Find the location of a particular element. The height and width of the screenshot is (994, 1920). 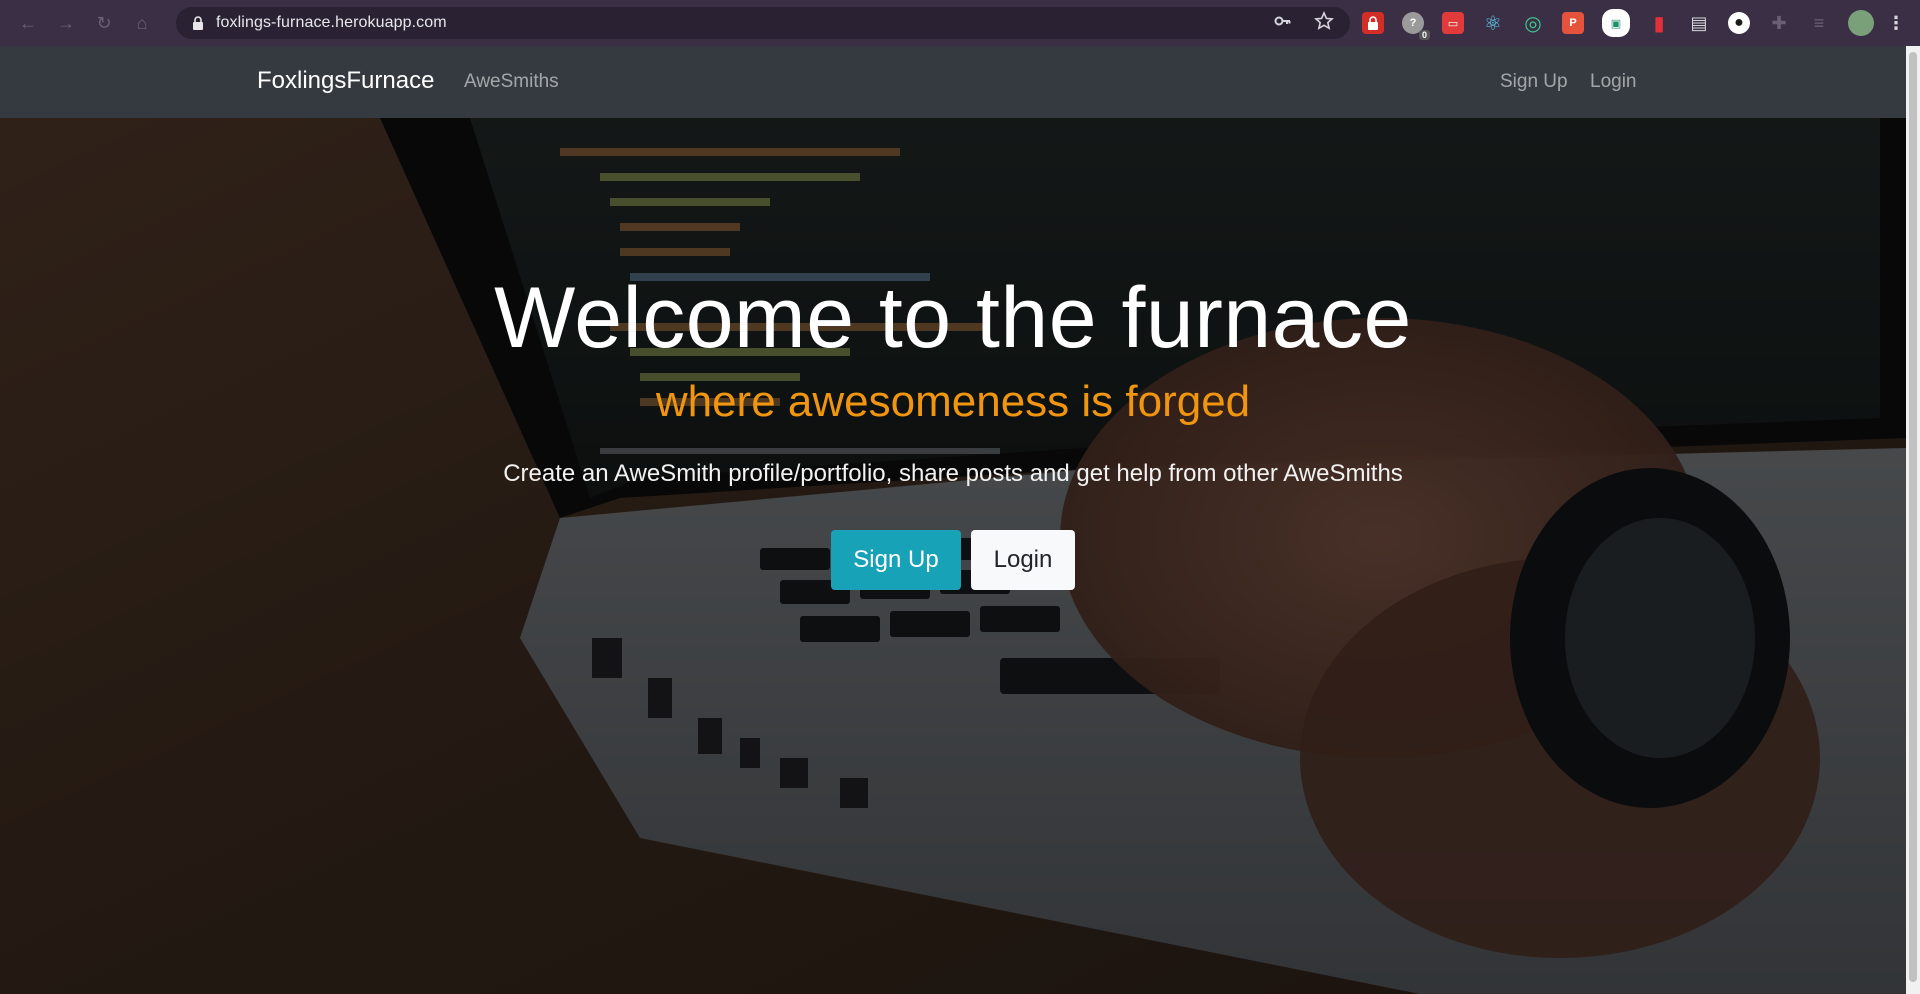

address-bar: foxlings-furnace.herokuapp.com is located at coordinates (763, 23).